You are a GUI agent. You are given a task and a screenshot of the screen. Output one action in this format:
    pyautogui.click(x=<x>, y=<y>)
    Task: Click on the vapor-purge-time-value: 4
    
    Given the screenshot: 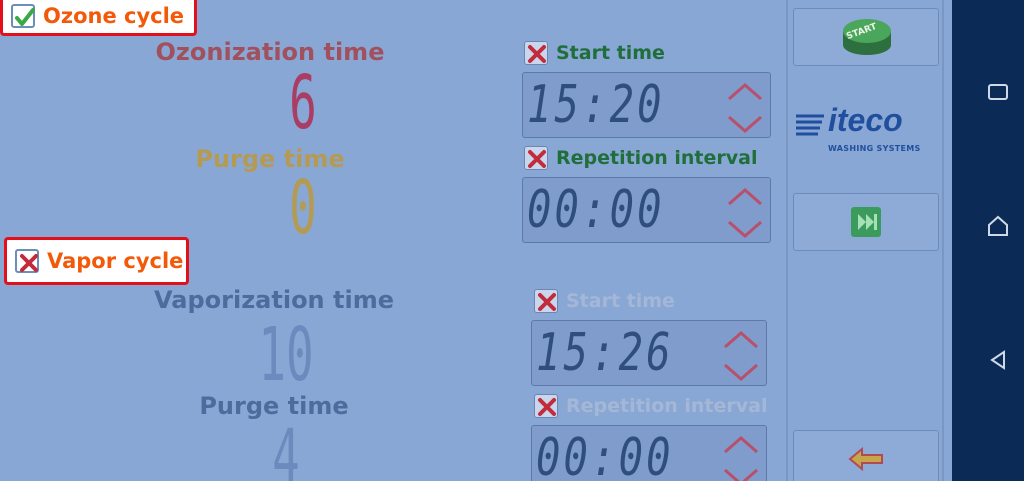 What is the action you would take?
    pyautogui.click(x=286, y=450)
    